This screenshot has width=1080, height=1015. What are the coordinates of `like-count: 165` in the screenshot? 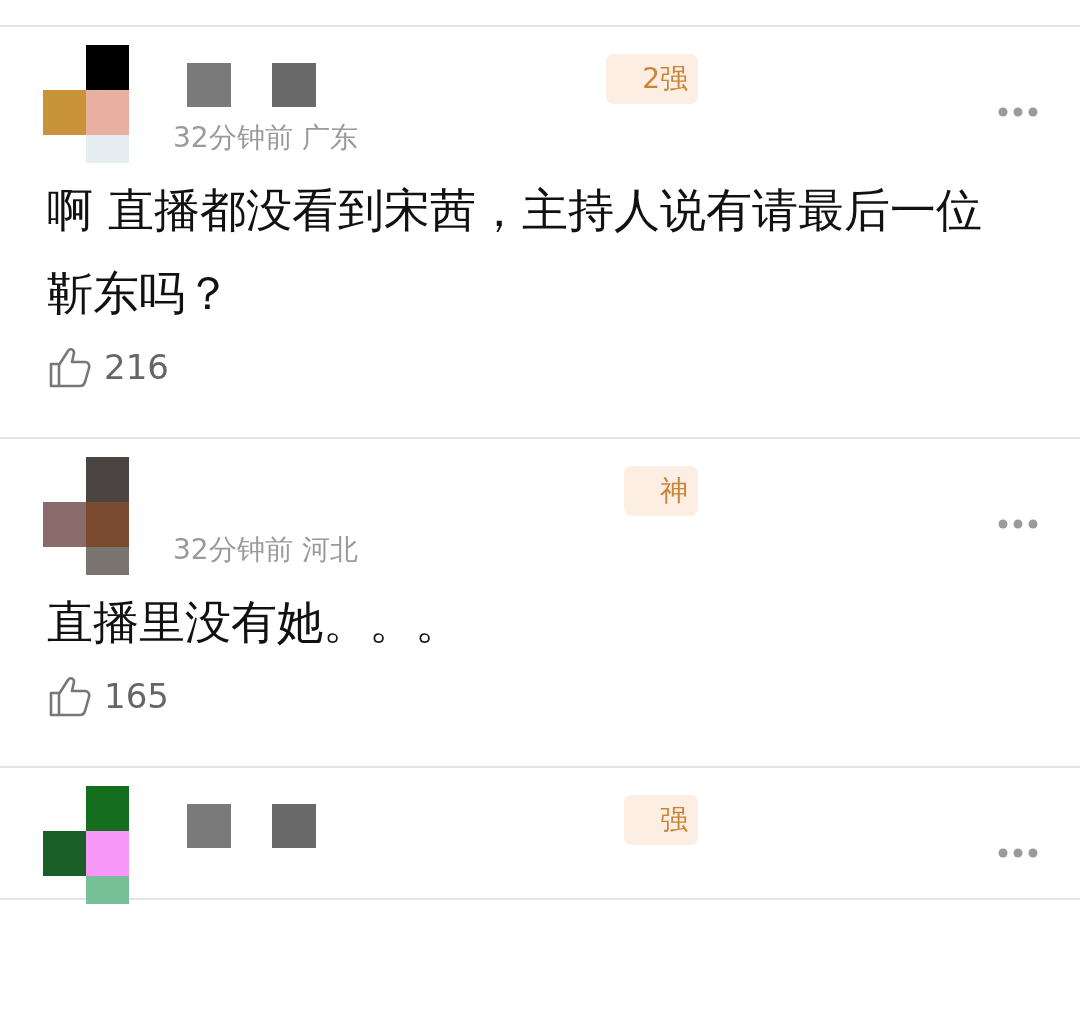 It's located at (136, 696).